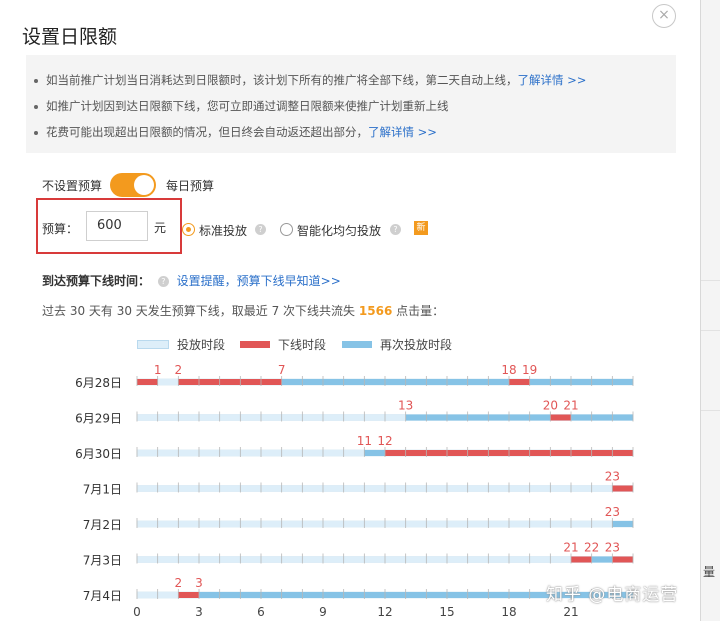 This screenshot has height=621, width=720. What do you see at coordinates (550, 406) in the screenshot?
I see `offline-marker-label: 20` at bounding box center [550, 406].